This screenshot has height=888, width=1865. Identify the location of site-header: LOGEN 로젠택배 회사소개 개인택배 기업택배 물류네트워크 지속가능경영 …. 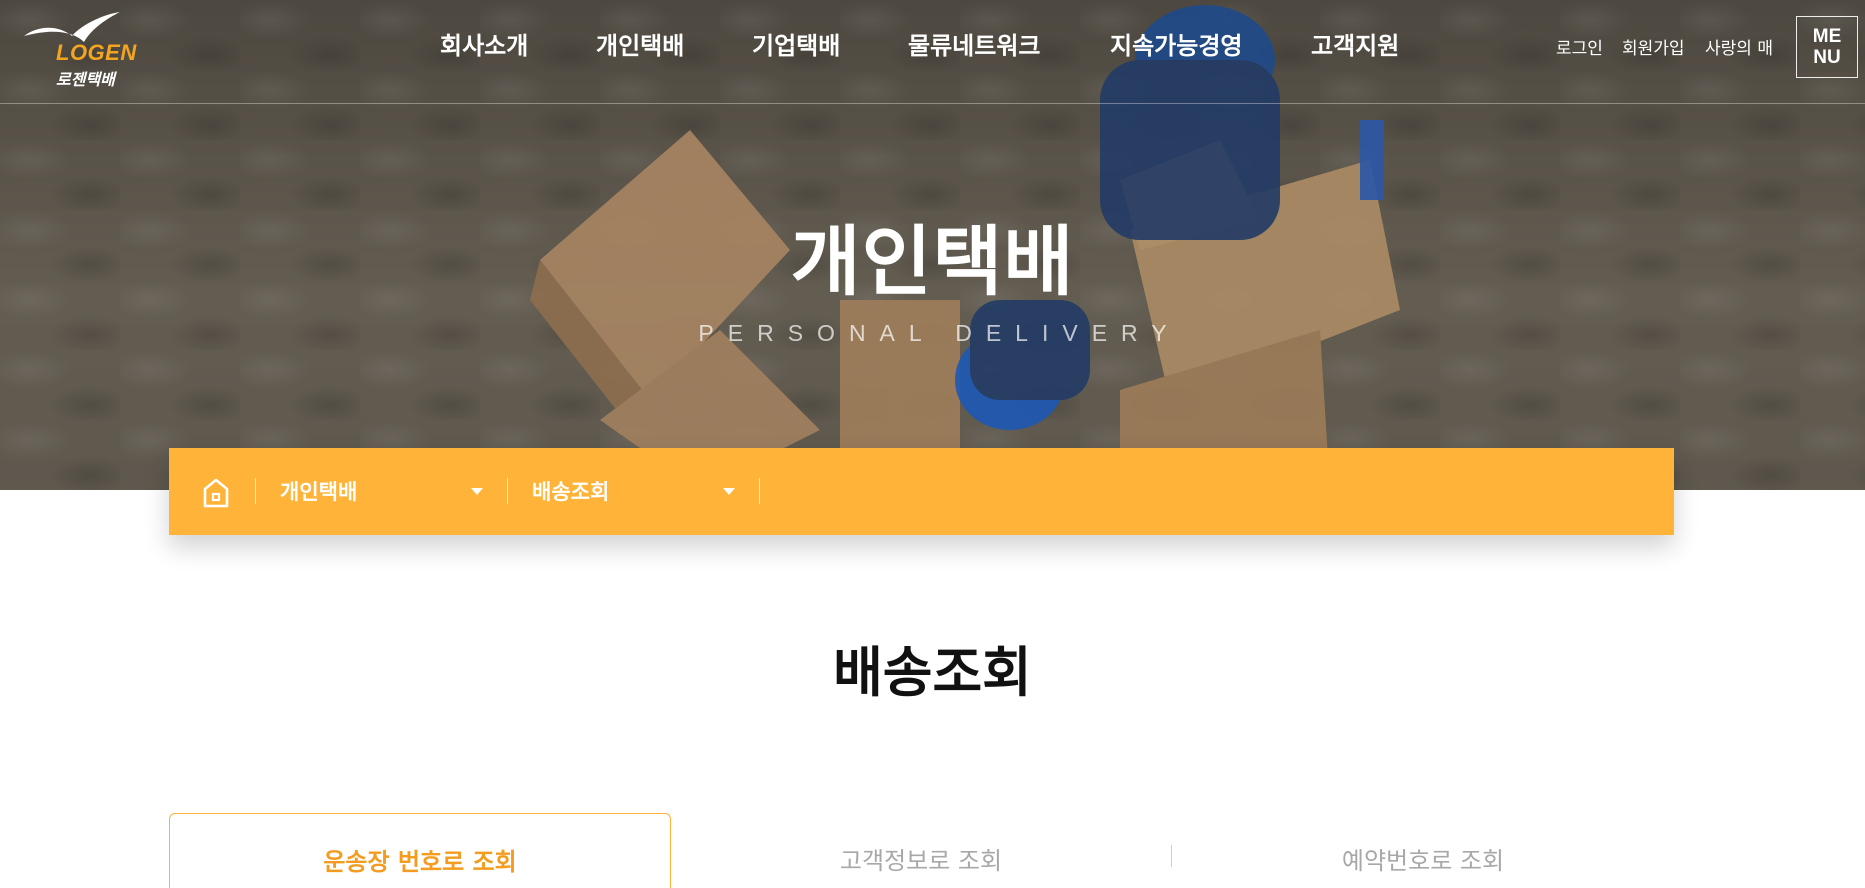
(932, 52).